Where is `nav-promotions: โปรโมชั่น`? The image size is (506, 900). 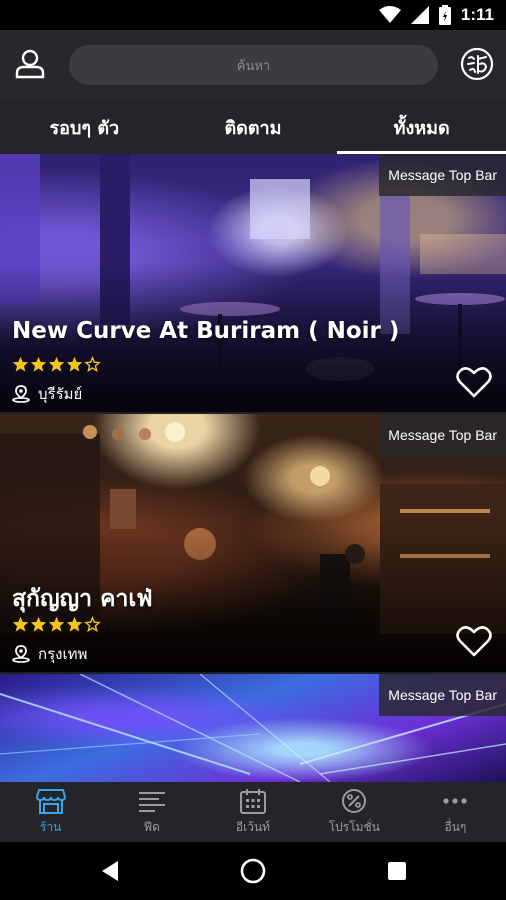 nav-promotions: โปรโมชั่น is located at coordinates (354, 812).